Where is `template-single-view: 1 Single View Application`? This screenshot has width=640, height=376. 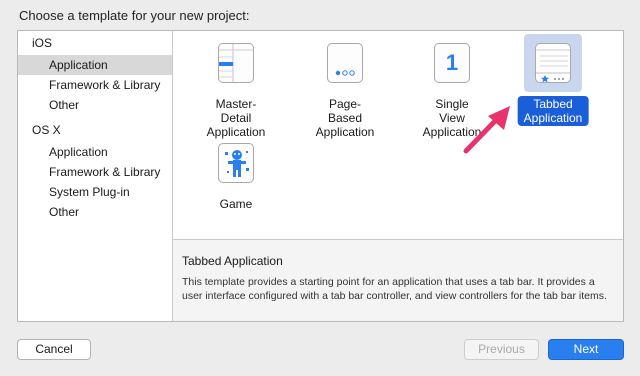
template-single-view: 1 Single View Application is located at coordinates (452, 86).